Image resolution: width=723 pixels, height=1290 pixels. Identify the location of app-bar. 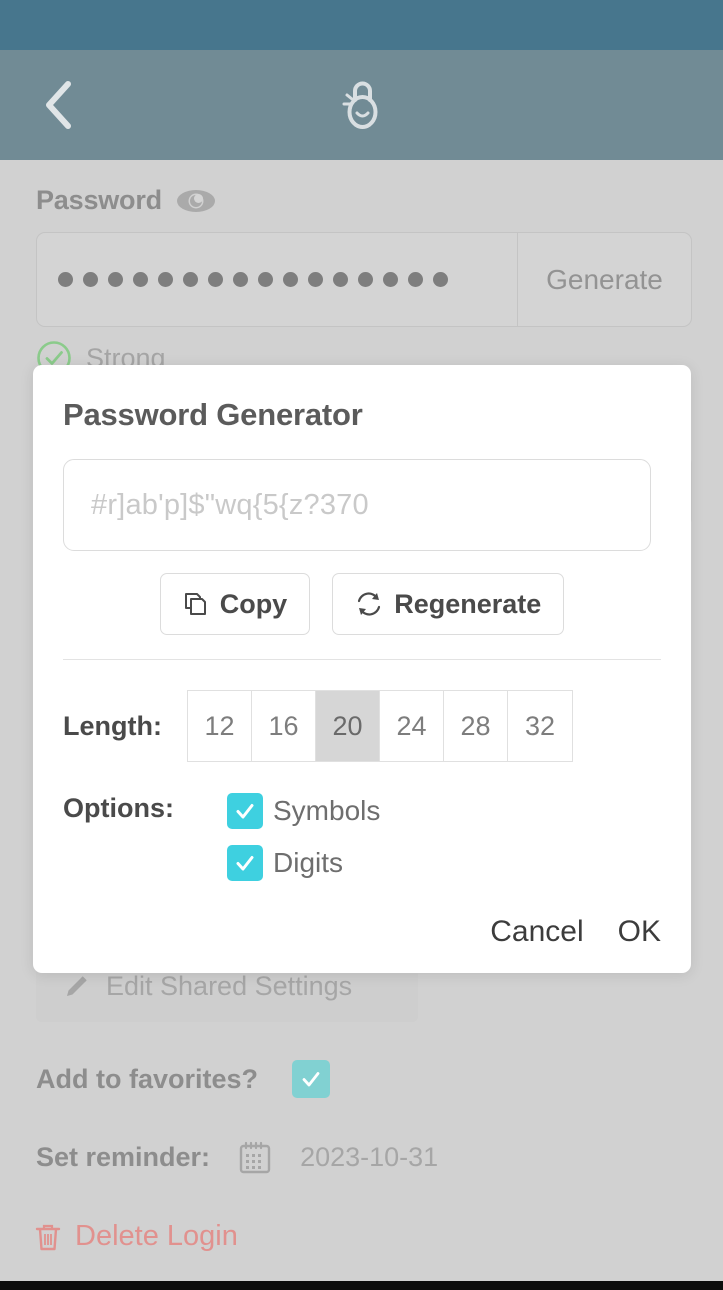
(361, 105).